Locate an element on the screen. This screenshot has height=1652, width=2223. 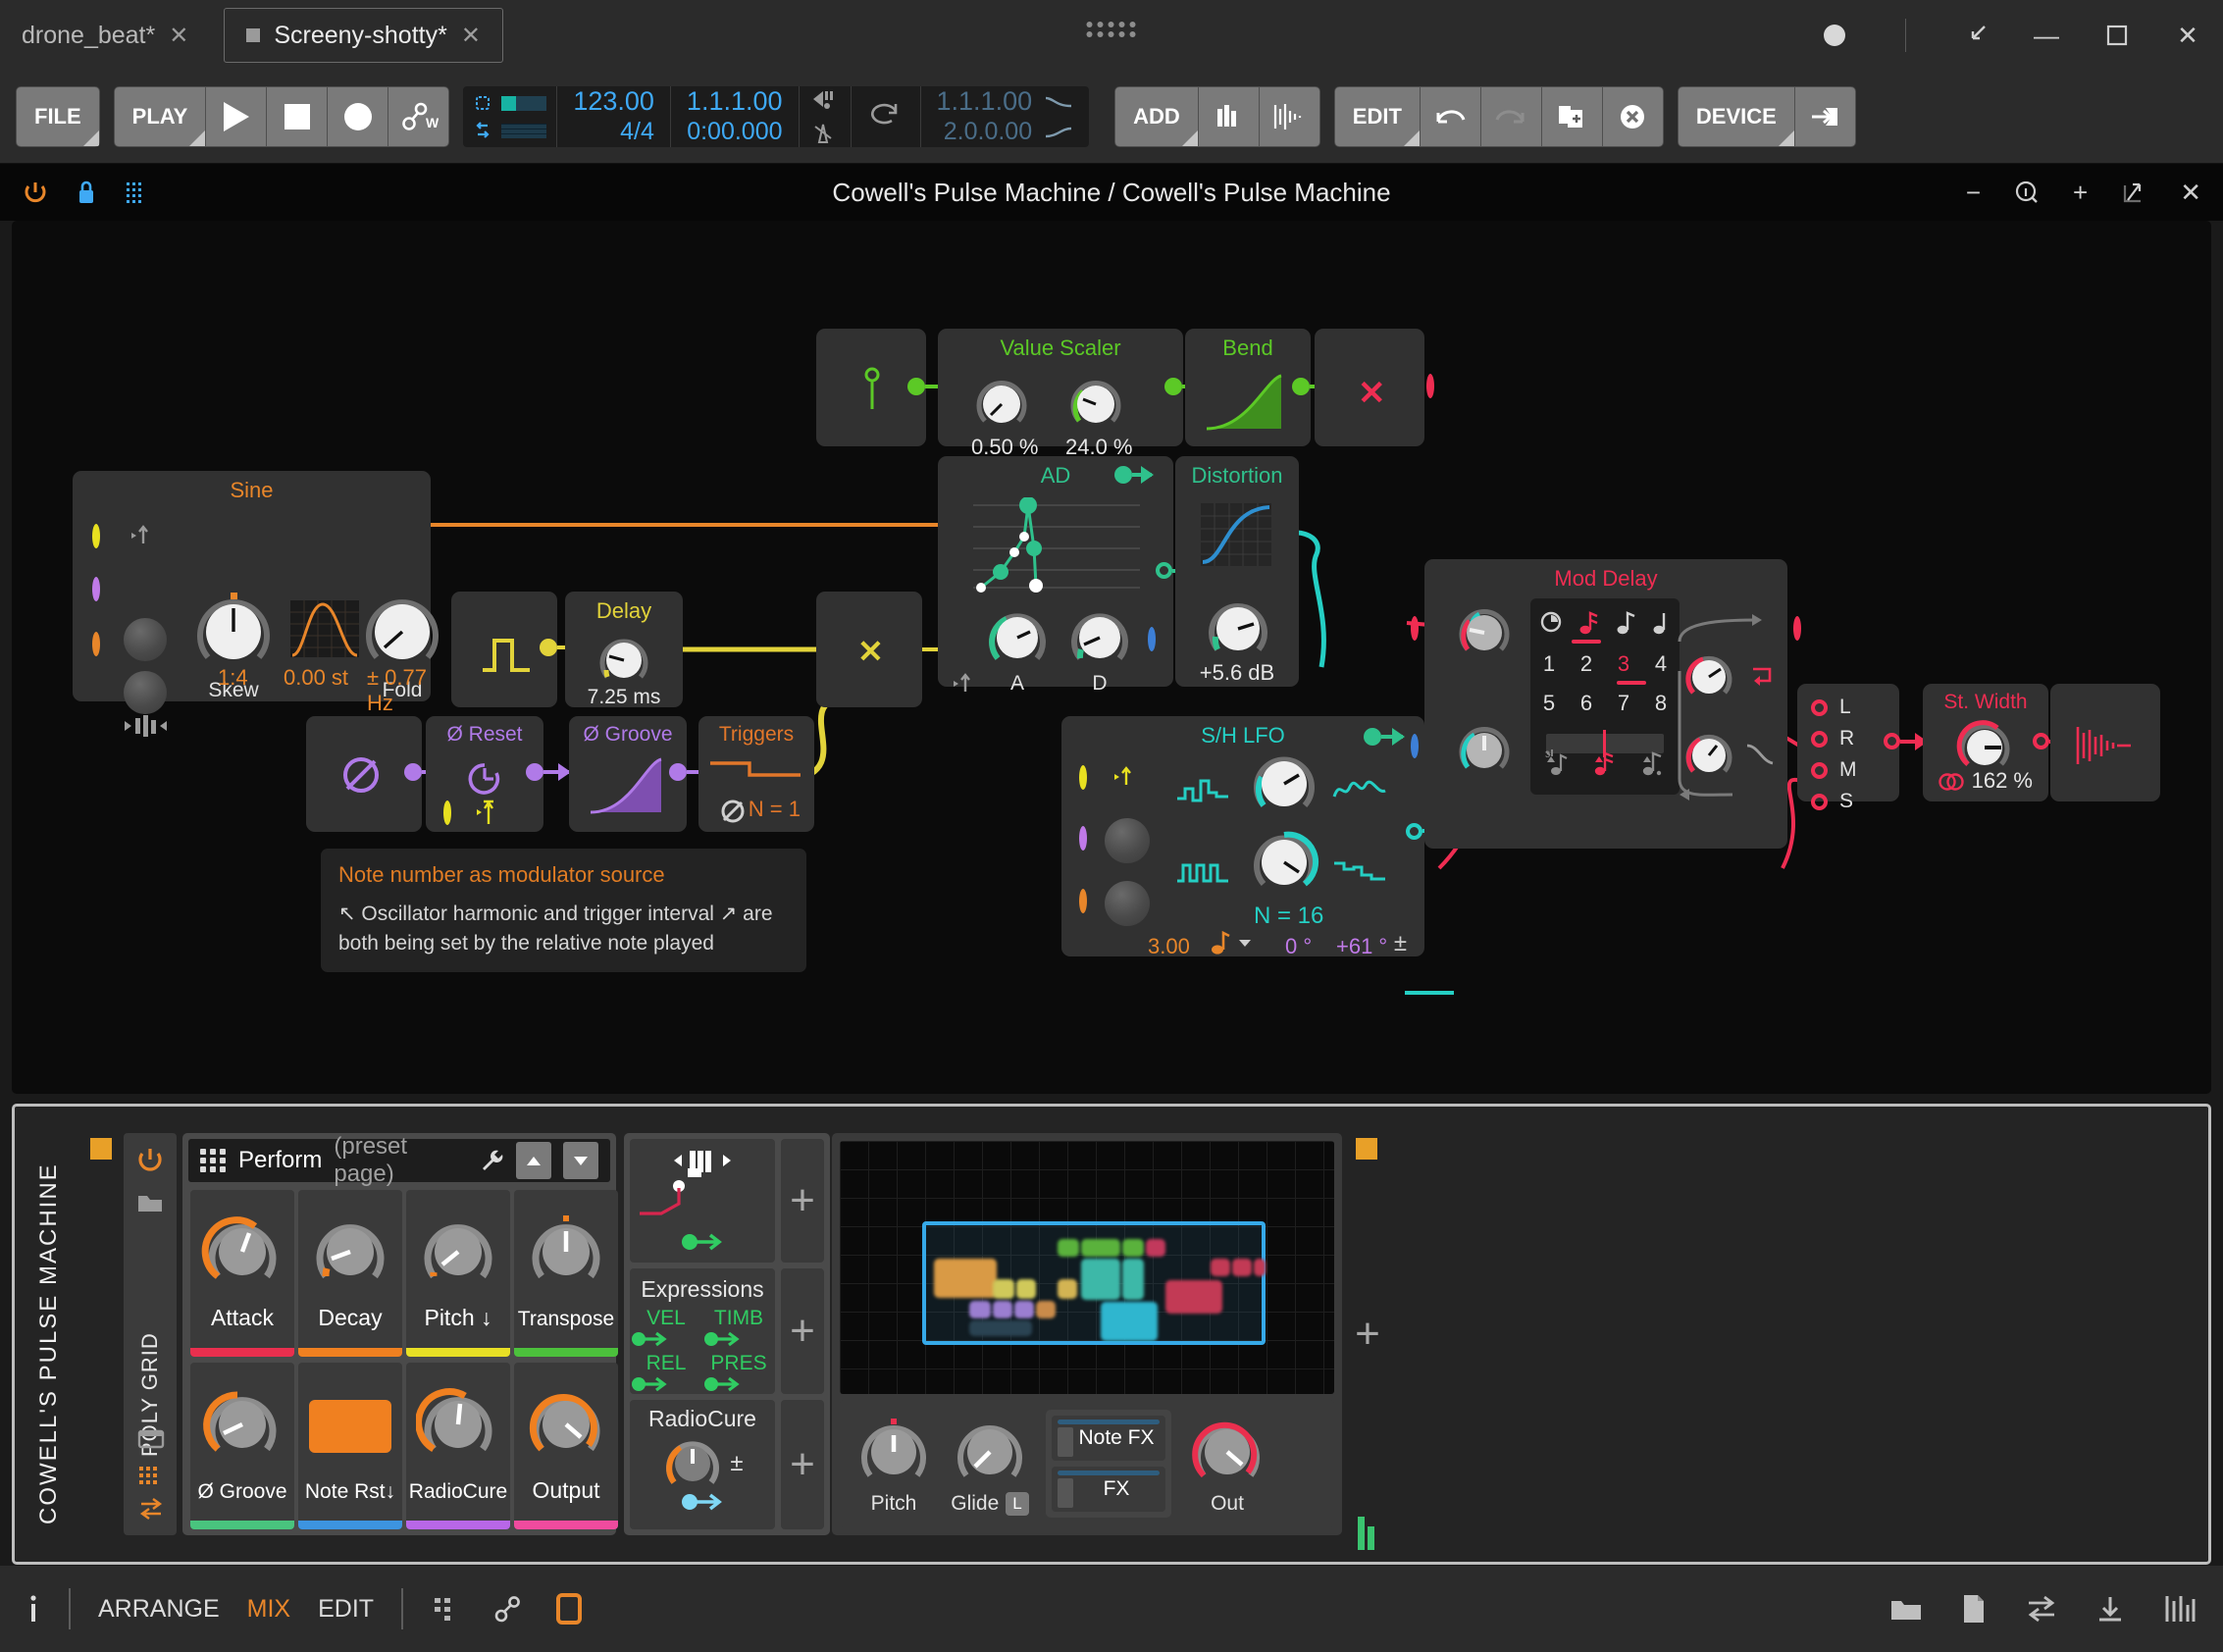
mod-delay-out-port is located at coordinates (1797, 628).